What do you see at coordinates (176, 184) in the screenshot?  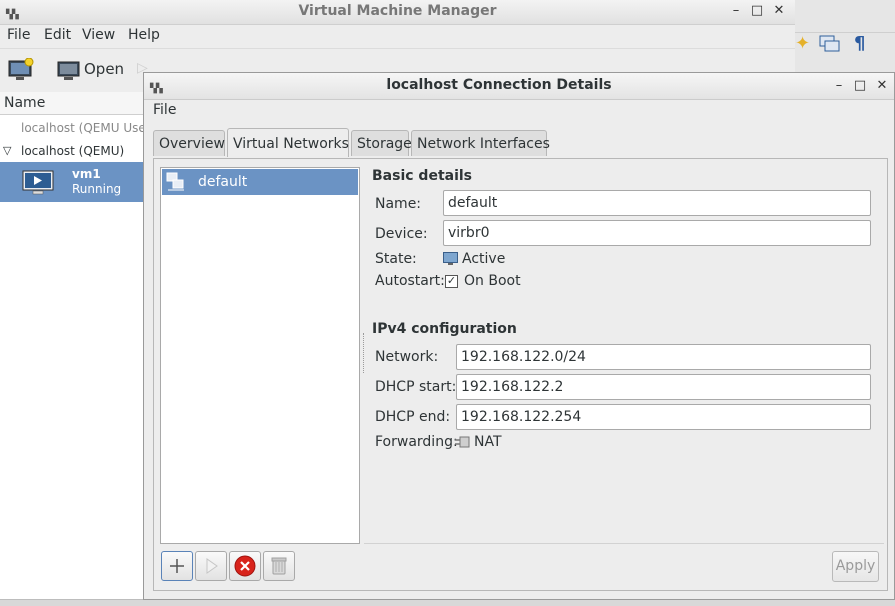 I see `network-icon` at bounding box center [176, 184].